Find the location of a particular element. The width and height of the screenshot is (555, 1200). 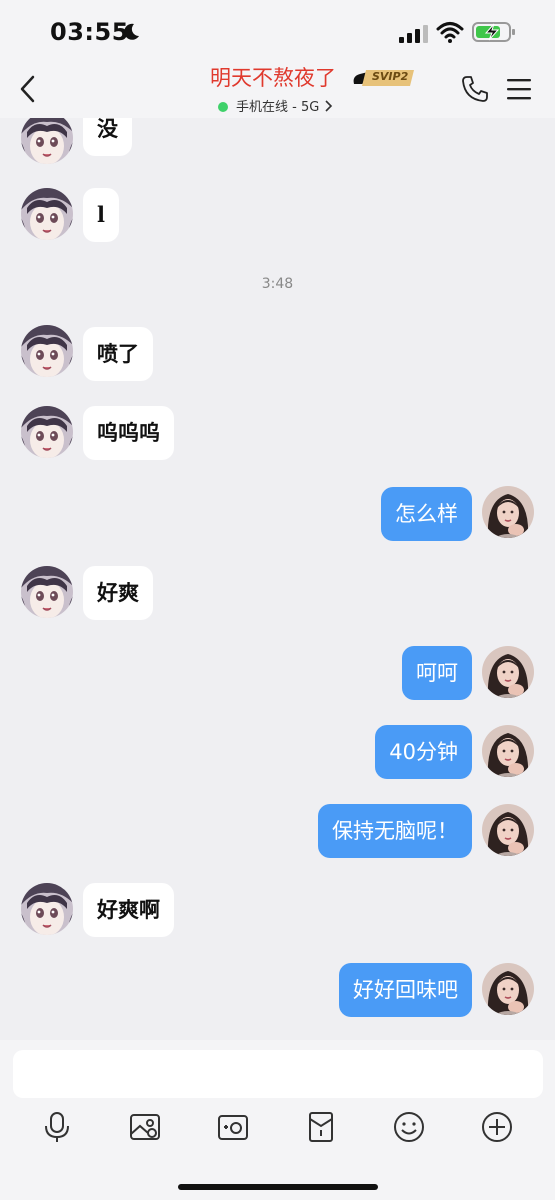

signal-icon is located at coordinates (413, 34).